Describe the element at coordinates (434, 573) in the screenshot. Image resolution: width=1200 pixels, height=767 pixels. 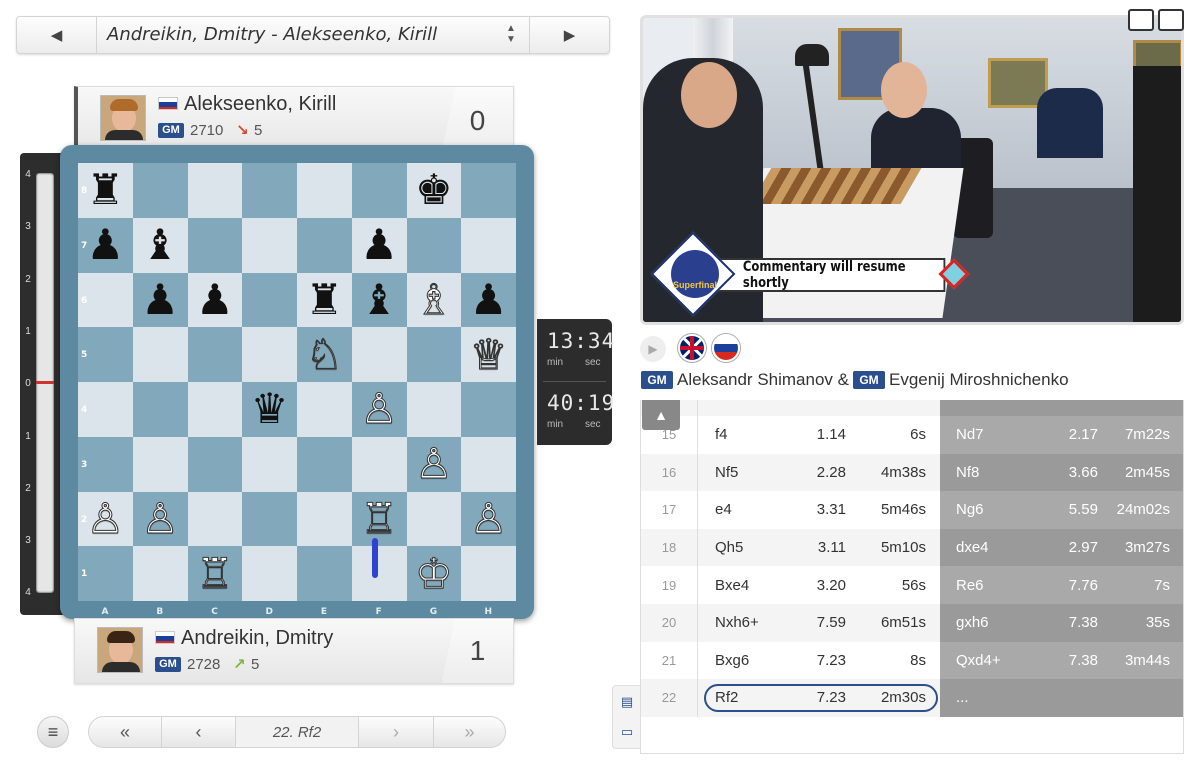
I see `white-king-icon: ♔` at that location.